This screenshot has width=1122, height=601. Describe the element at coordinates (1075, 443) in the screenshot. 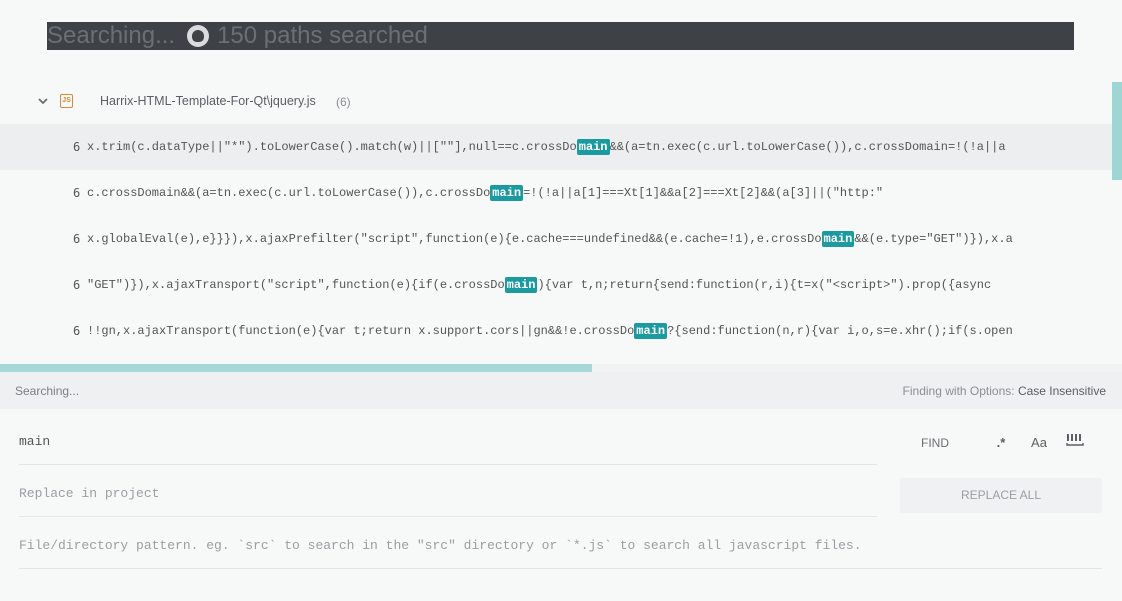

I see `whole-word-icon` at that location.